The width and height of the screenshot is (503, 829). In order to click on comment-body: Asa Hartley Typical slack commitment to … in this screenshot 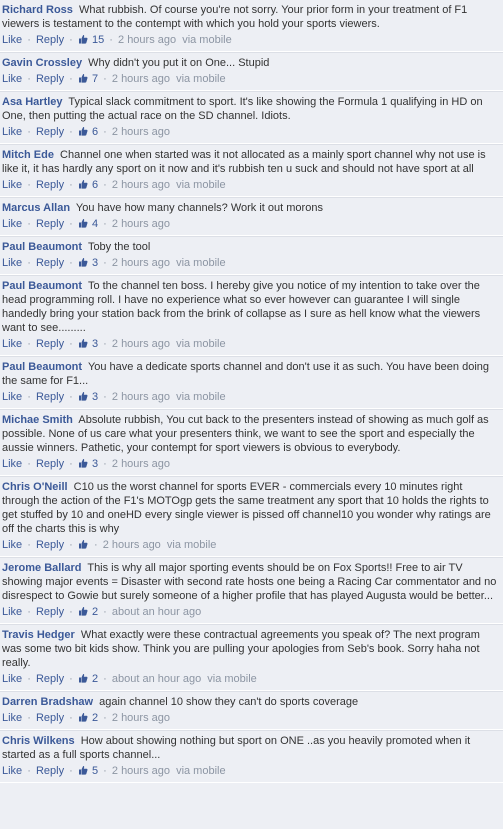, I will do `click(250, 109)`.